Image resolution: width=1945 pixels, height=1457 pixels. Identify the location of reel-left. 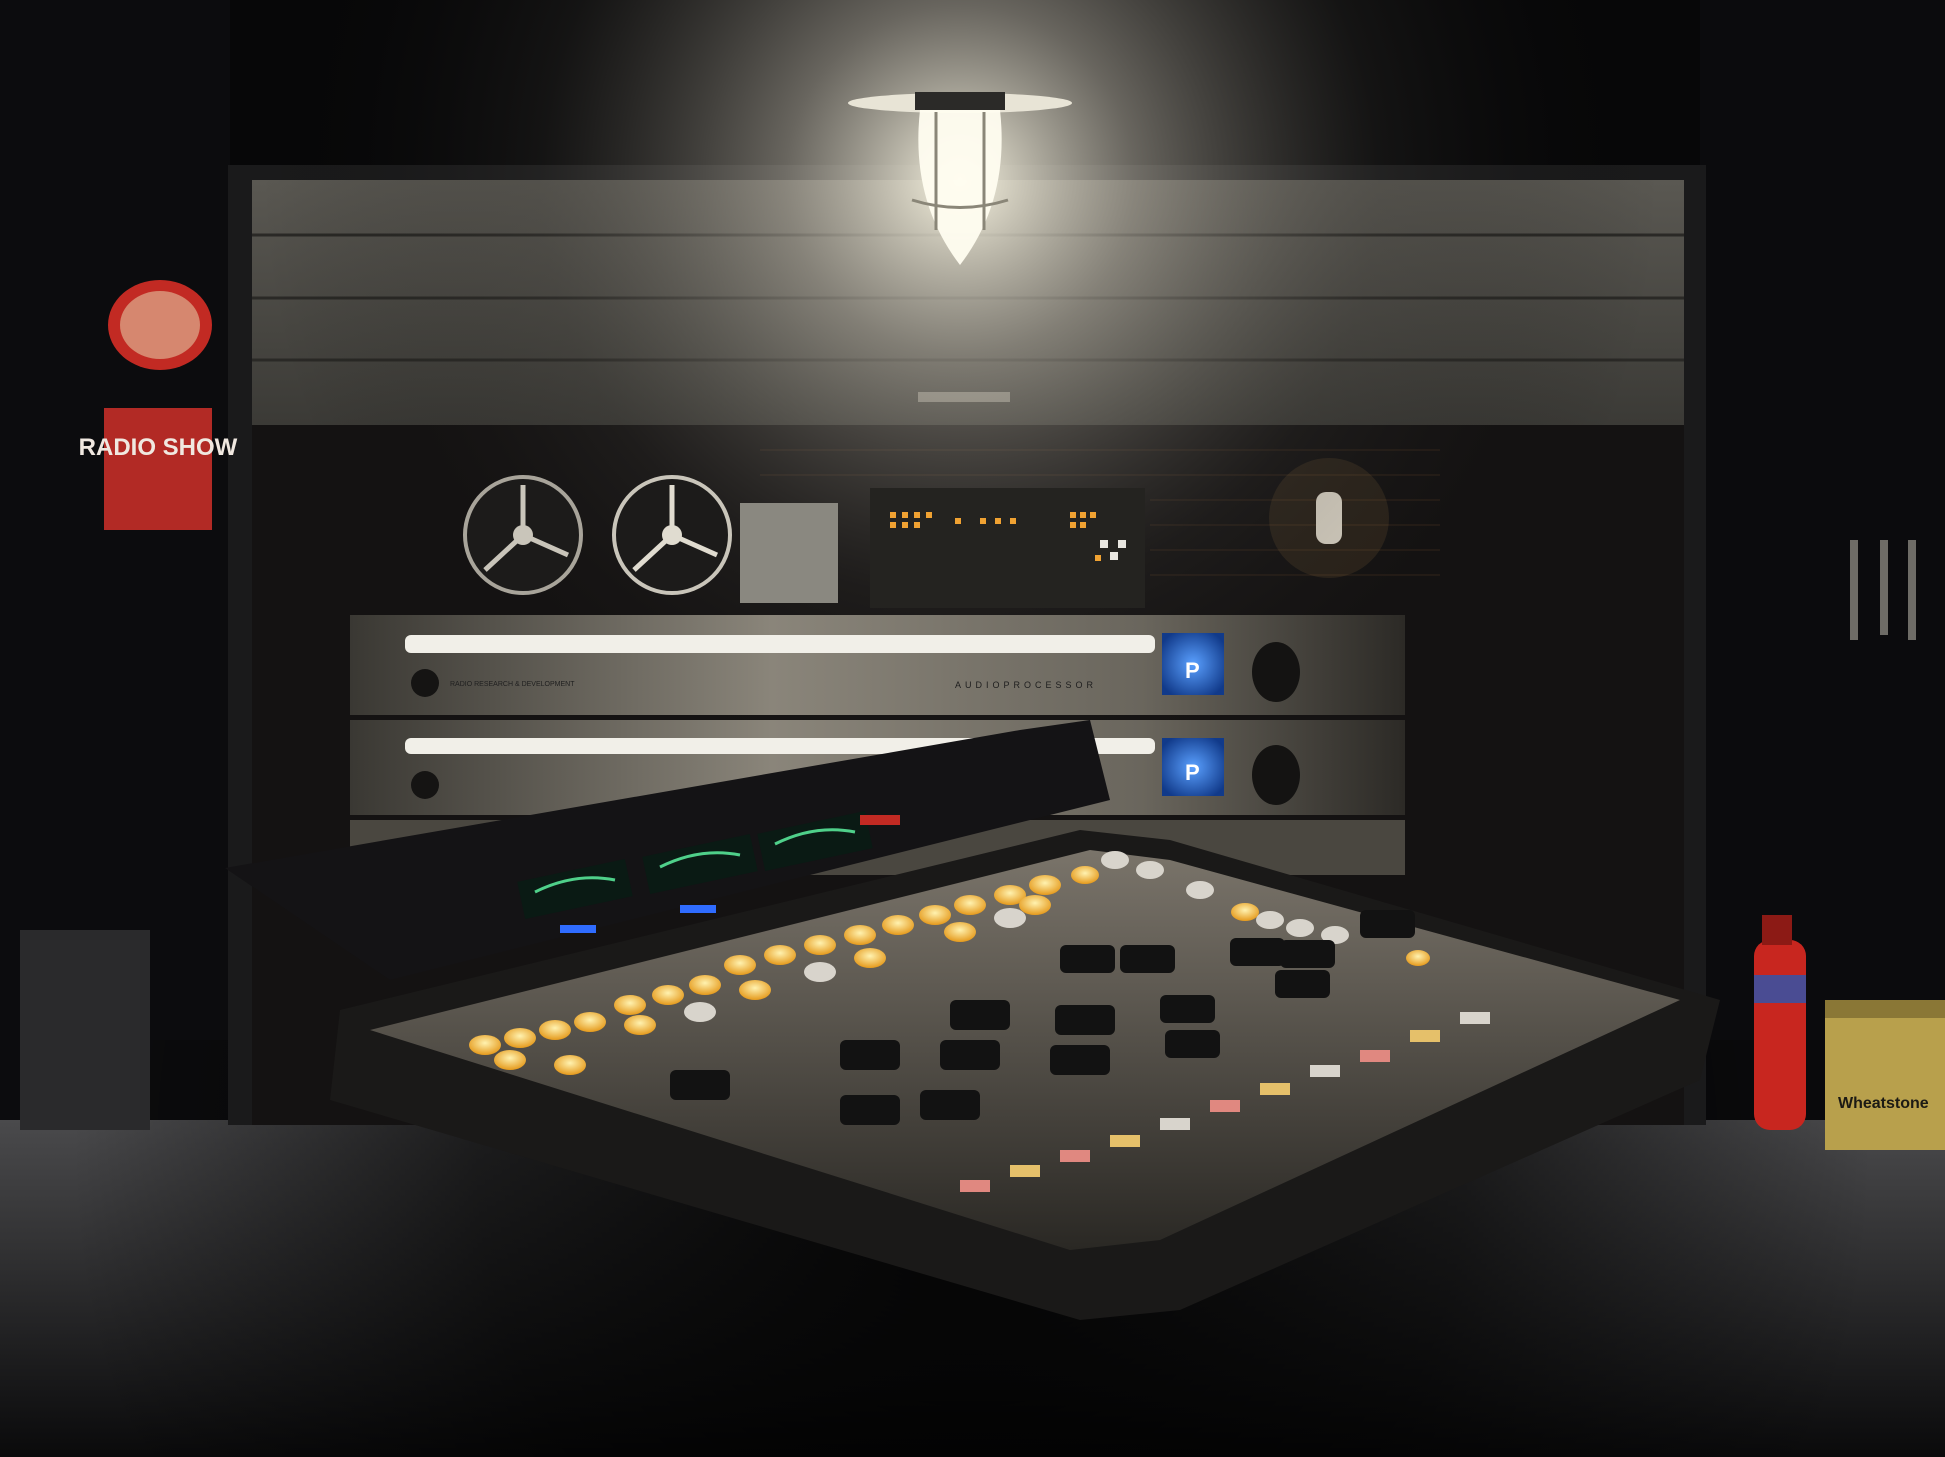
(523, 535).